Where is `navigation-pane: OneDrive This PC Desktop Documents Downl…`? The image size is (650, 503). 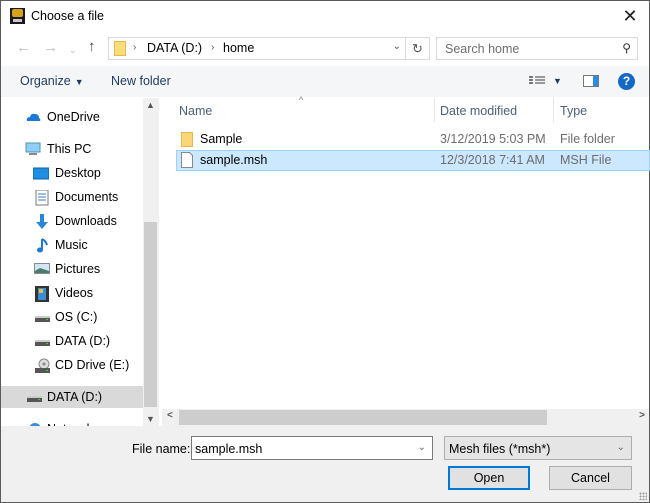
navigation-pane: OneDrive This PC Desktop Documents Downl… is located at coordinates (72, 262).